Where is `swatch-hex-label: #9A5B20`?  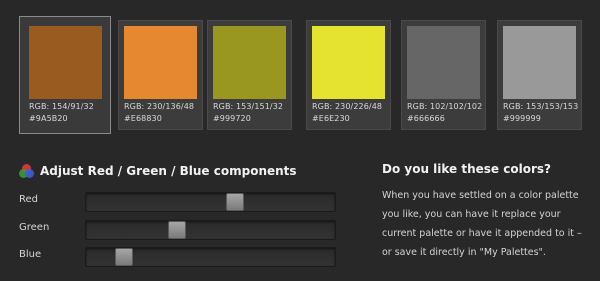 swatch-hex-label: #9A5B20 is located at coordinates (48, 118).